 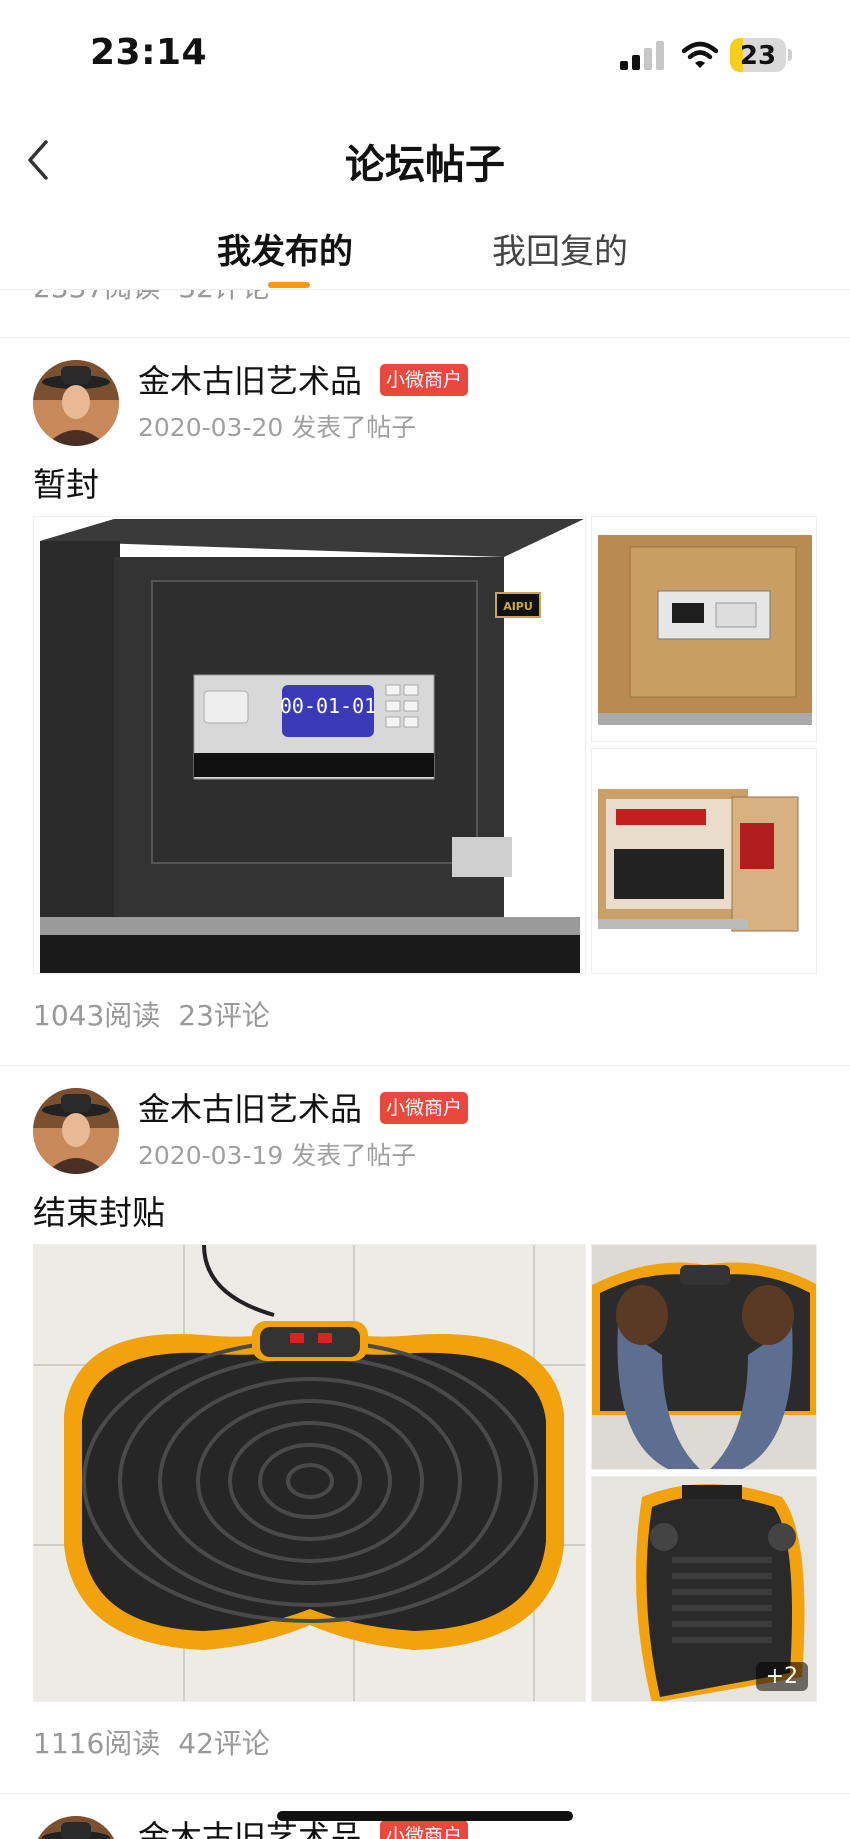 I want to click on post-stats: 1043阅读 23评论, so click(x=151, y=1014).